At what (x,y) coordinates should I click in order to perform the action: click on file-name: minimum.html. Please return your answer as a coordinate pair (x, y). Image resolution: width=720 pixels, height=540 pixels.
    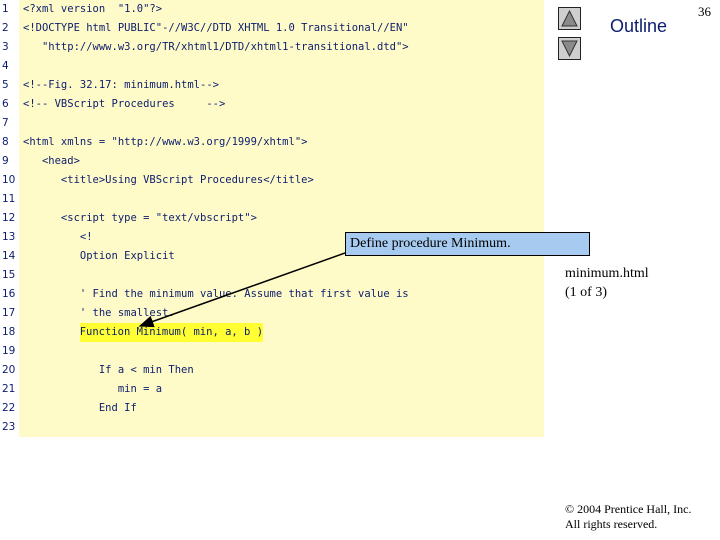
    Looking at the image, I should click on (607, 273).